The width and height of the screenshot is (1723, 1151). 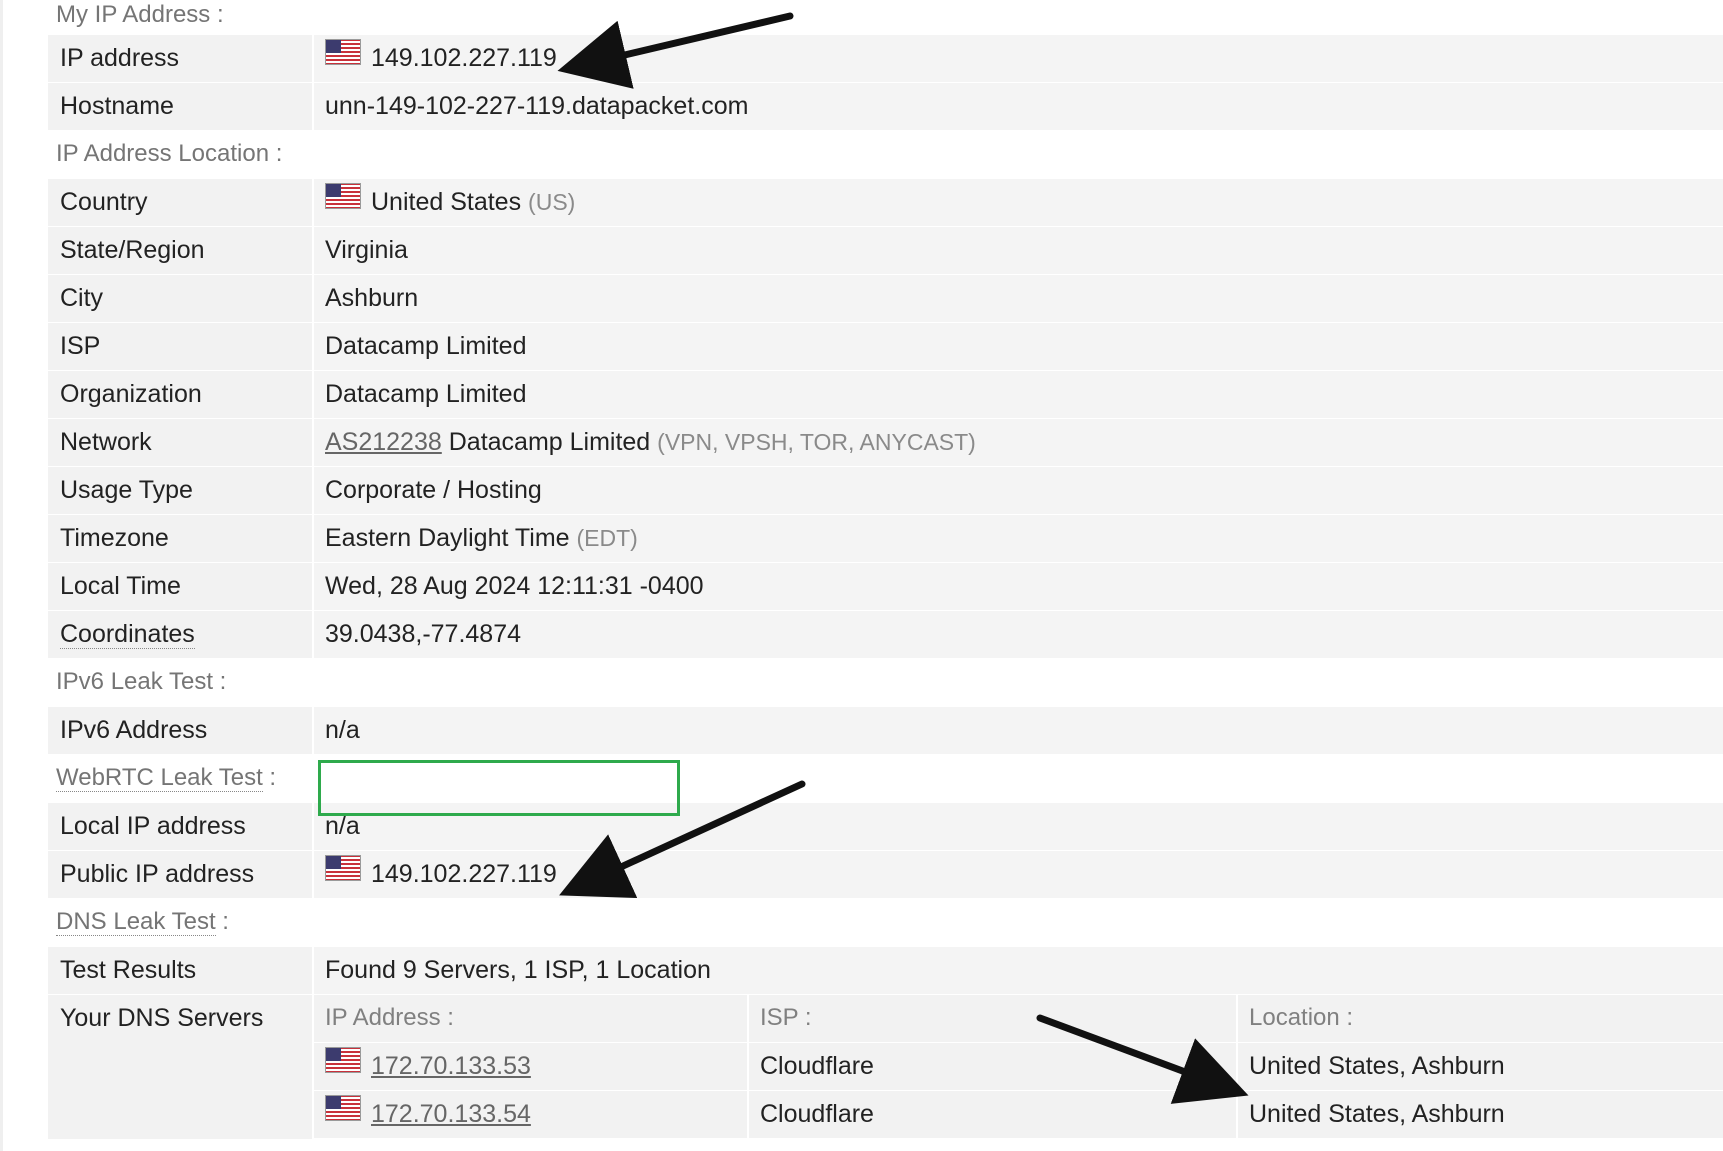 What do you see at coordinates (181, 346) in the screenshot?
I see `isp-label: ISP` at bounding box center [181, 346].